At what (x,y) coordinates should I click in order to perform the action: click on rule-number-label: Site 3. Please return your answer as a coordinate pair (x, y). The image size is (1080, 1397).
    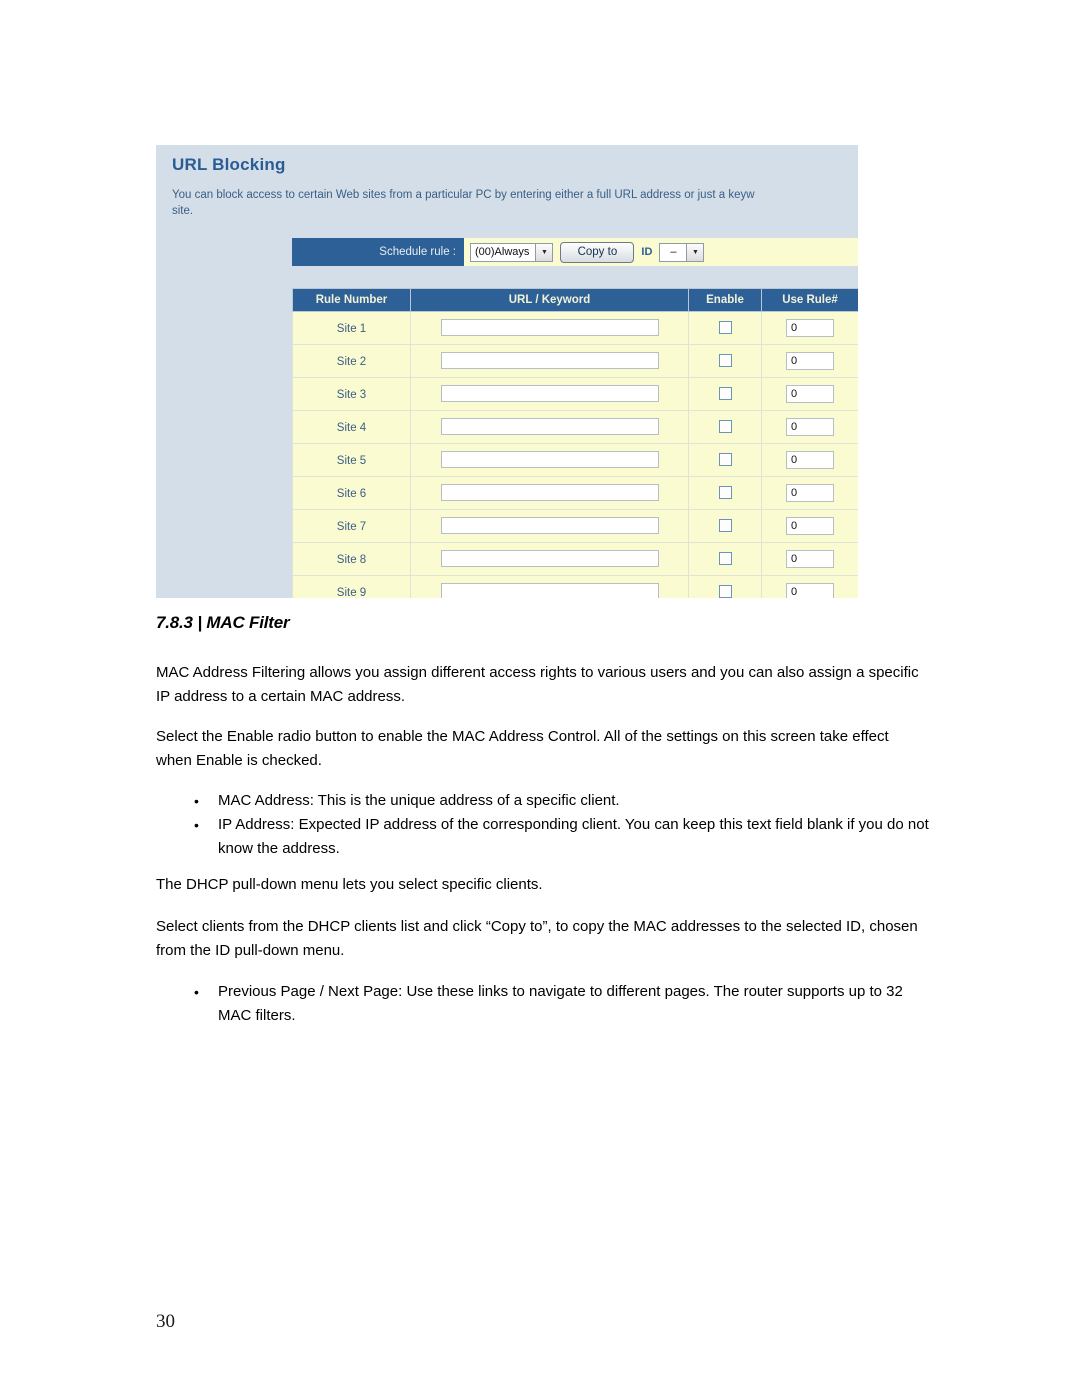
    Looking at the image, I should click on (351, 395).